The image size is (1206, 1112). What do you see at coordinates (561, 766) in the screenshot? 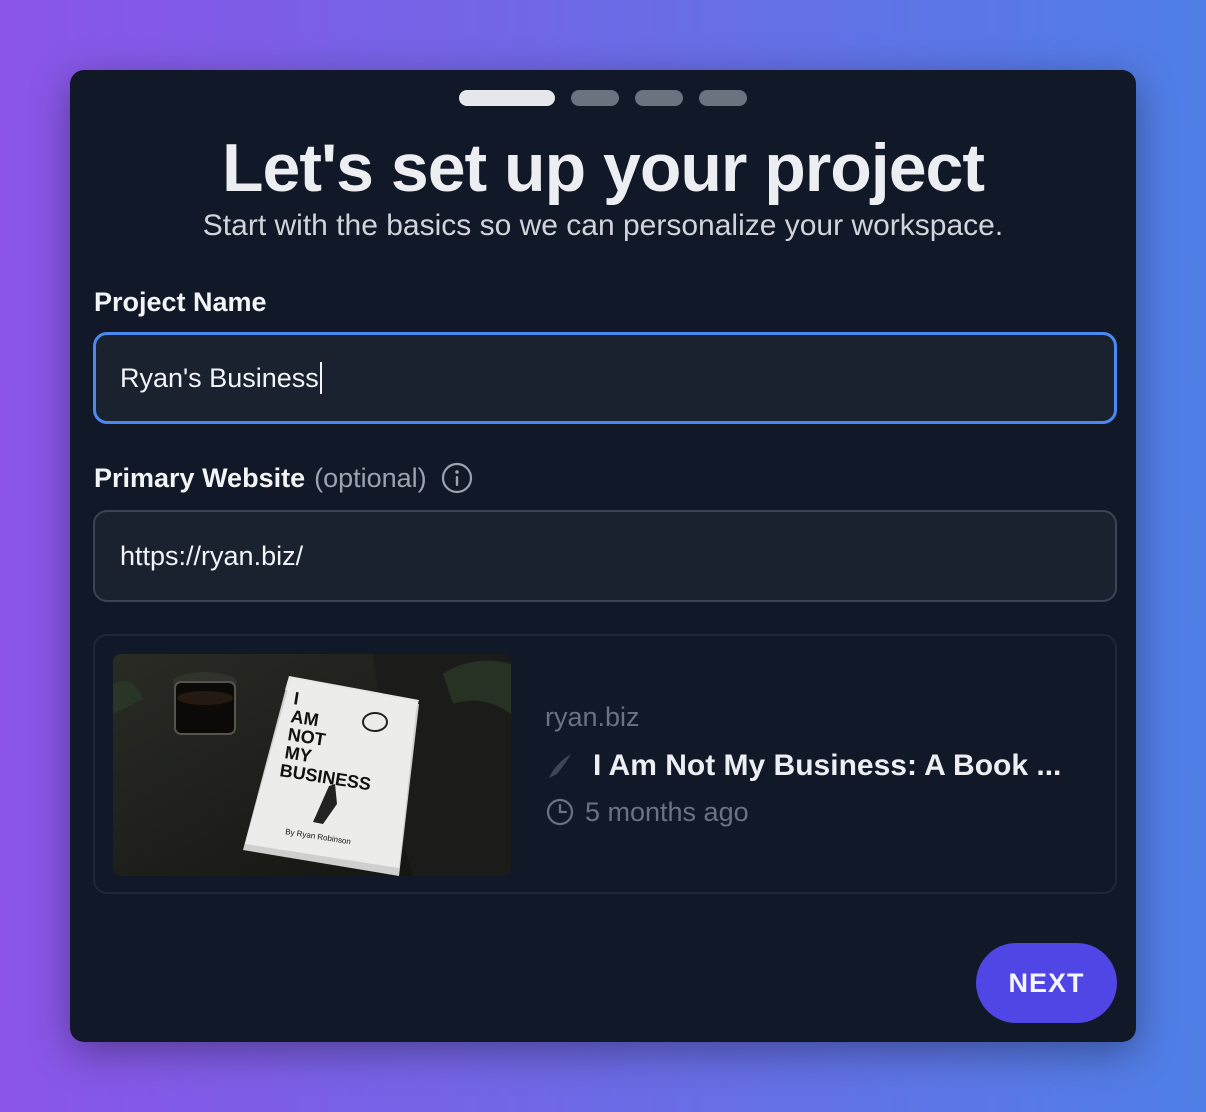
I see `site-favicon-icon` at bounding box center [561, 766].